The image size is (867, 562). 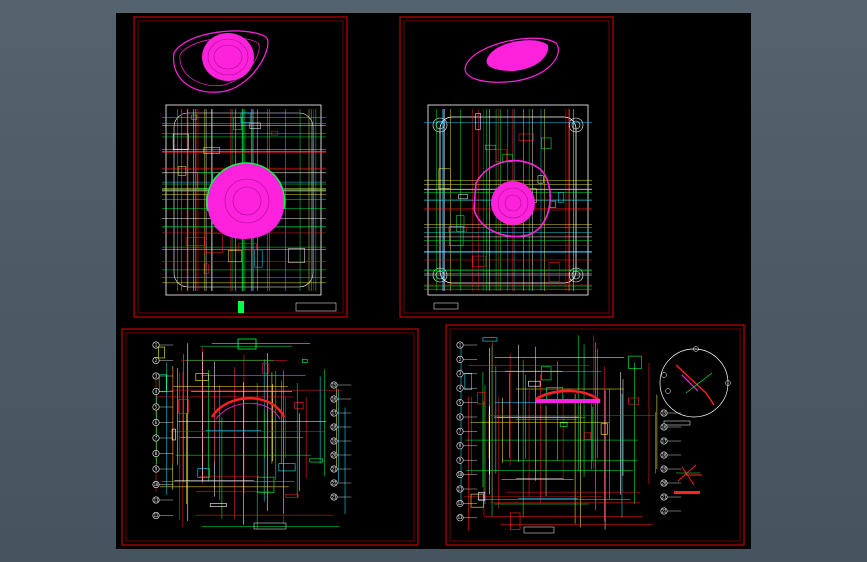 I want to click on callout-balloon-number: 17, so click(x=334, y=412).